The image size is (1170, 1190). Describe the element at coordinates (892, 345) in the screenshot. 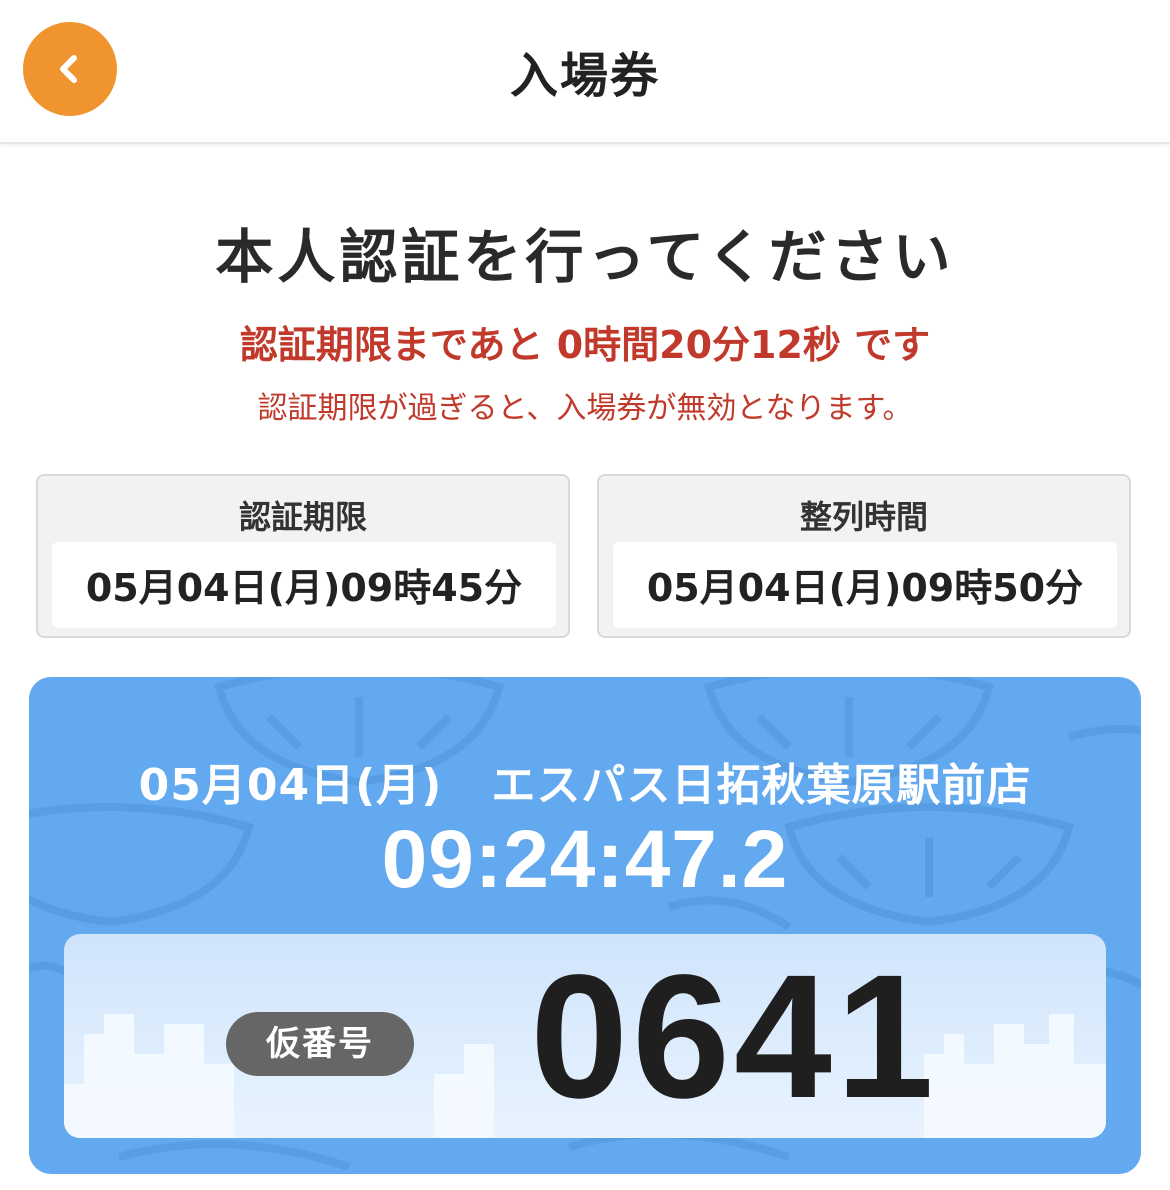

I see `deadline-suffix: です` at that location.